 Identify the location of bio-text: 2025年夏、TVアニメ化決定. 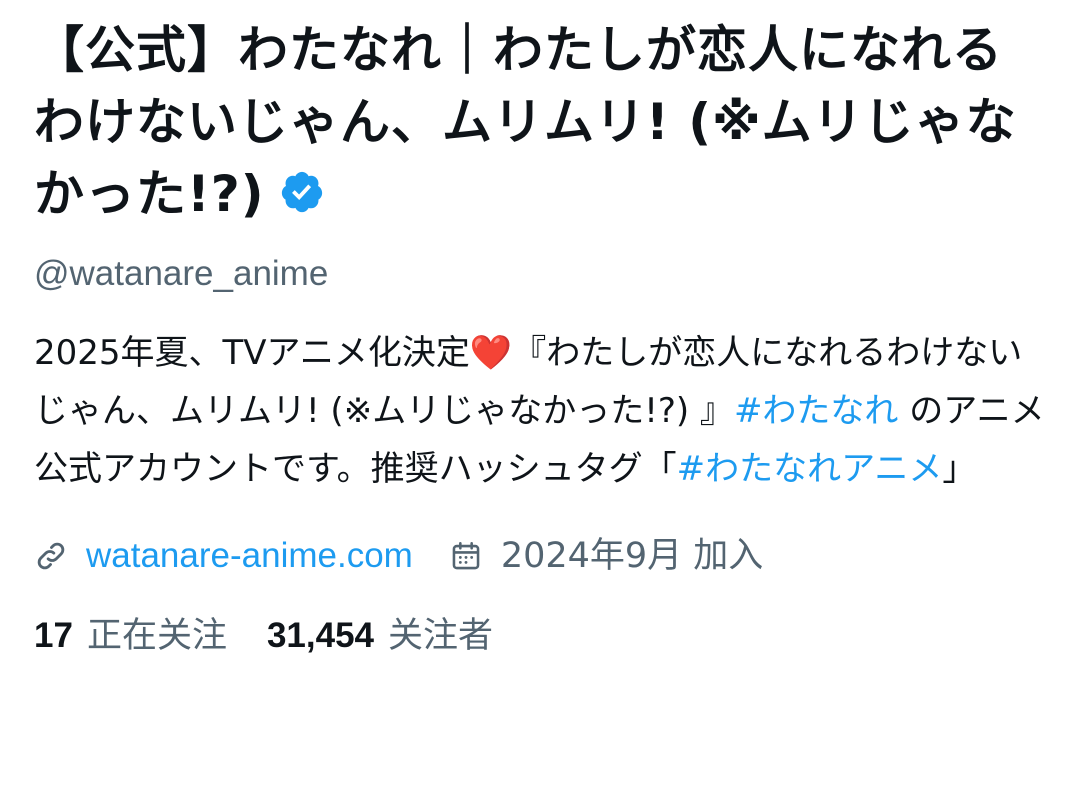
(252, 353).